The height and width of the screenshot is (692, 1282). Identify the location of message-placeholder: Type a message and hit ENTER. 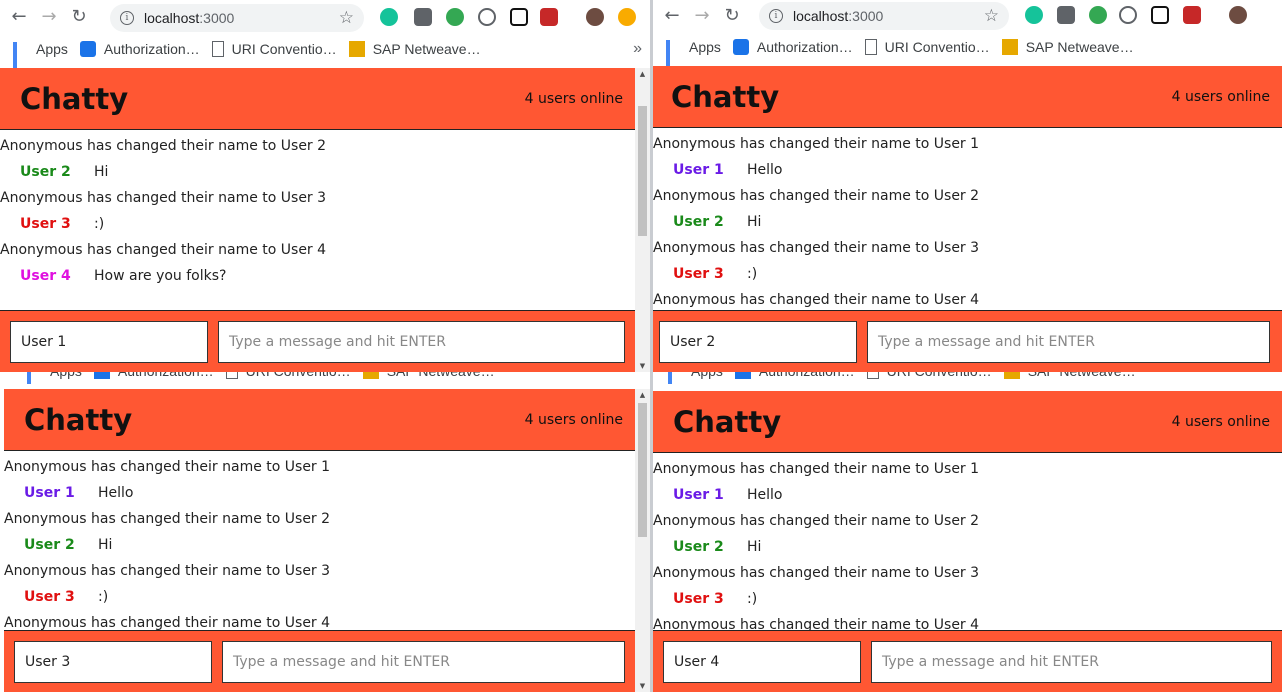
(341, 661).